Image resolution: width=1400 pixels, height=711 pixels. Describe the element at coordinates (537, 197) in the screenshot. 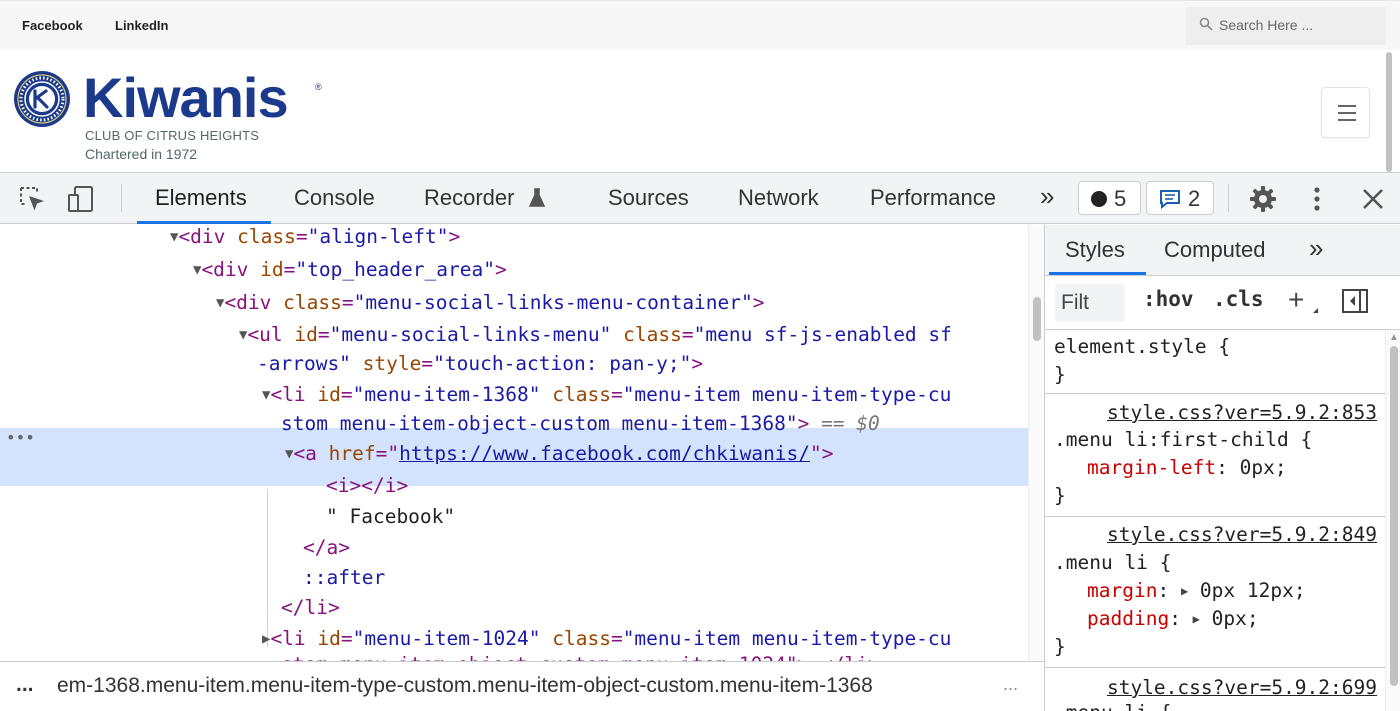

I see `flask-icon` at that location.